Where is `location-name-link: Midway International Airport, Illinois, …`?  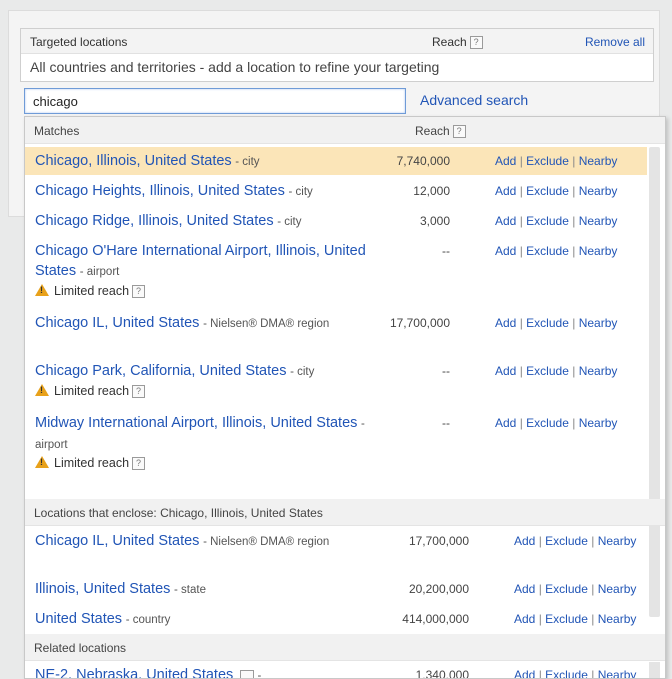 location-name-link: Midway International Airport, Illinois, … is located at coordinates (196, 423).